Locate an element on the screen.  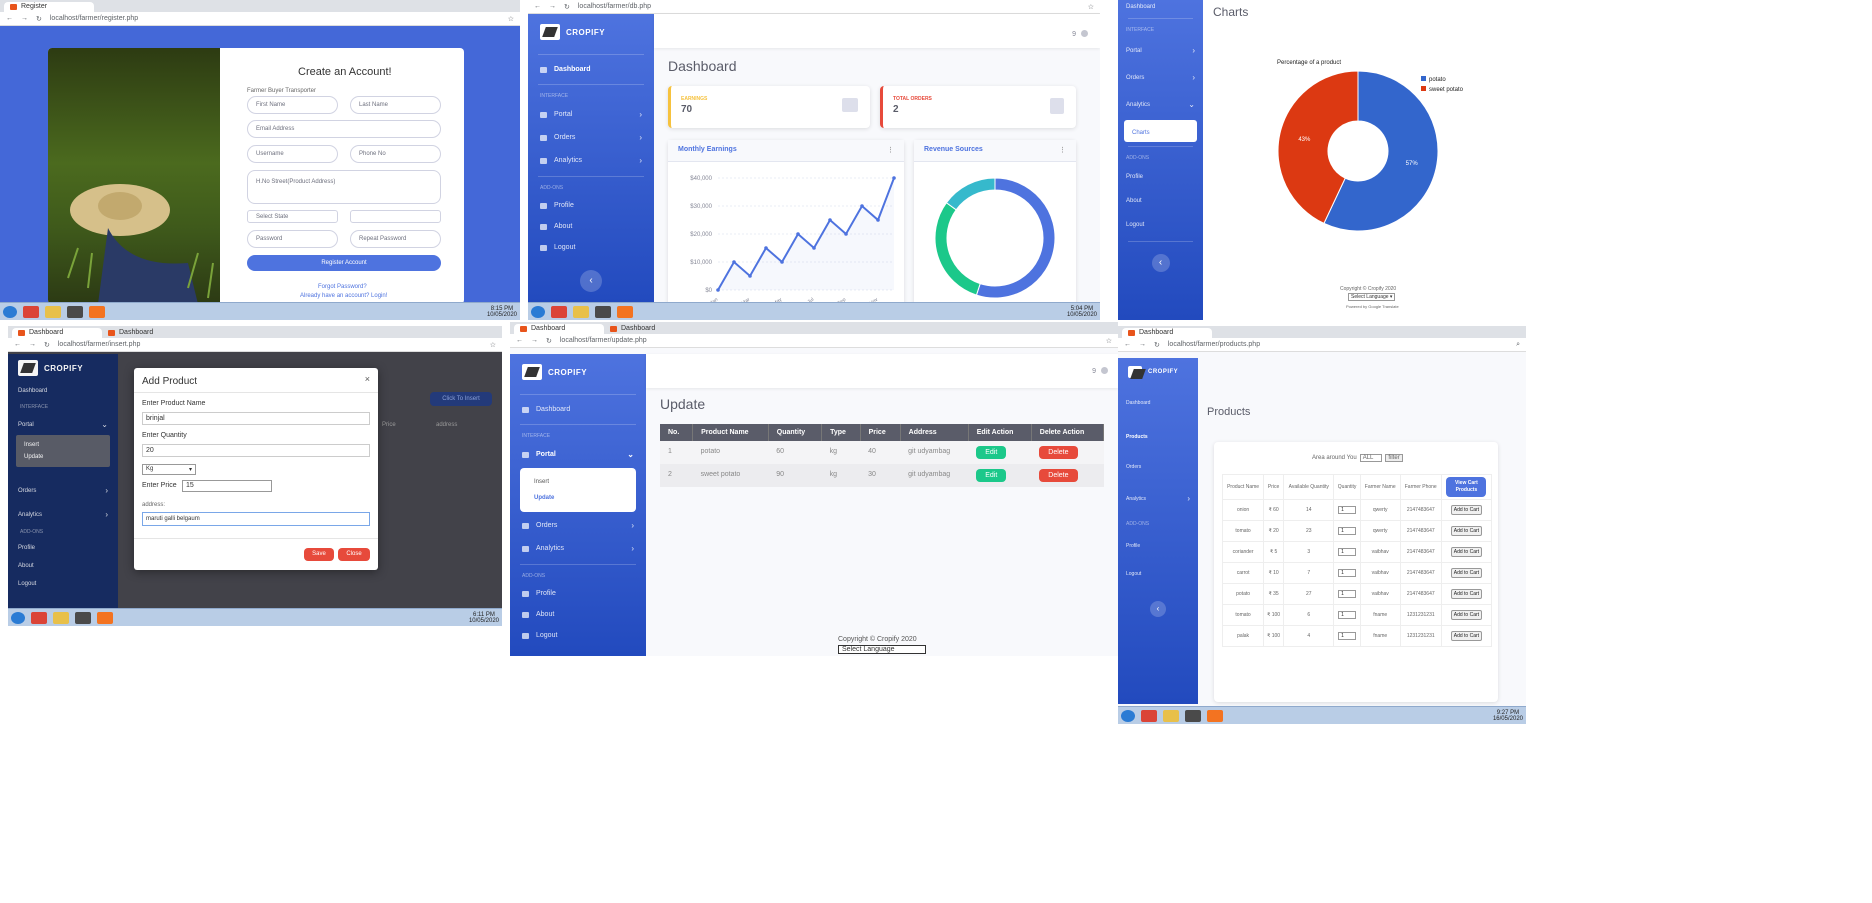
url-text: localhost/farmer/update.php is located at coordinates (829, 340).